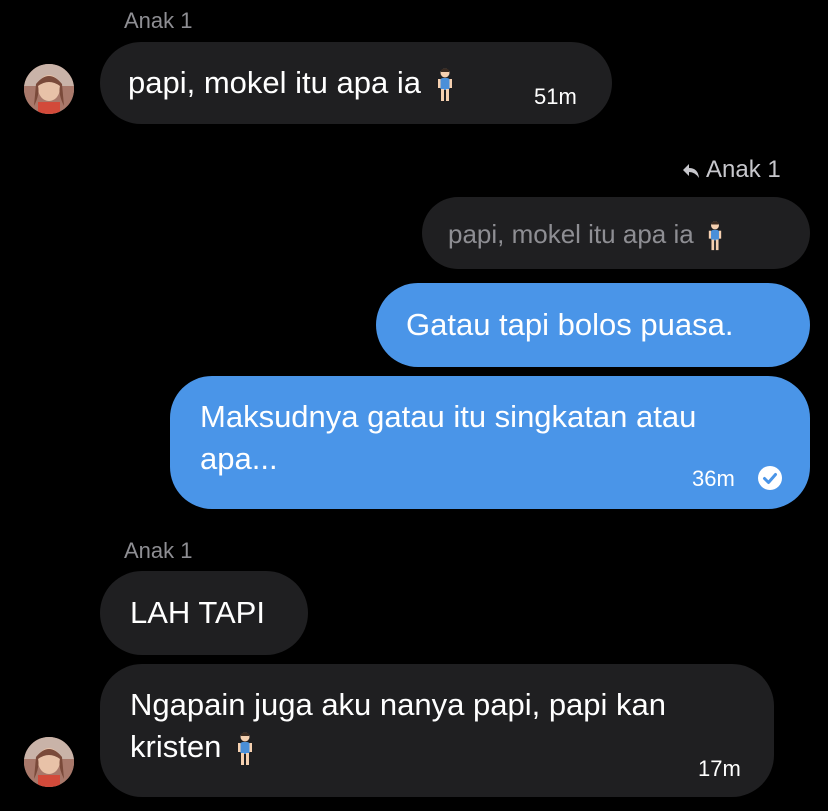 This screenshot has width=828, height=811. I want to click on reply-arrow-icon, so click(691, 171).